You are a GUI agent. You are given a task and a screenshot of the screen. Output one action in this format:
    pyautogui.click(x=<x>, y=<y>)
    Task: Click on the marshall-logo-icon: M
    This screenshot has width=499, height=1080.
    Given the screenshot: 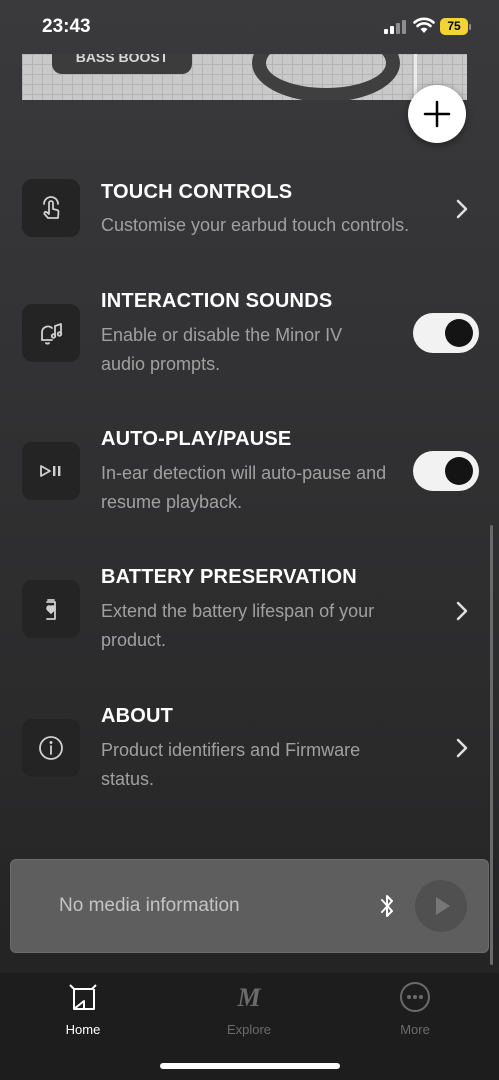 What is the action you would take?
    pyautogui.click(x=248, y=997)
    